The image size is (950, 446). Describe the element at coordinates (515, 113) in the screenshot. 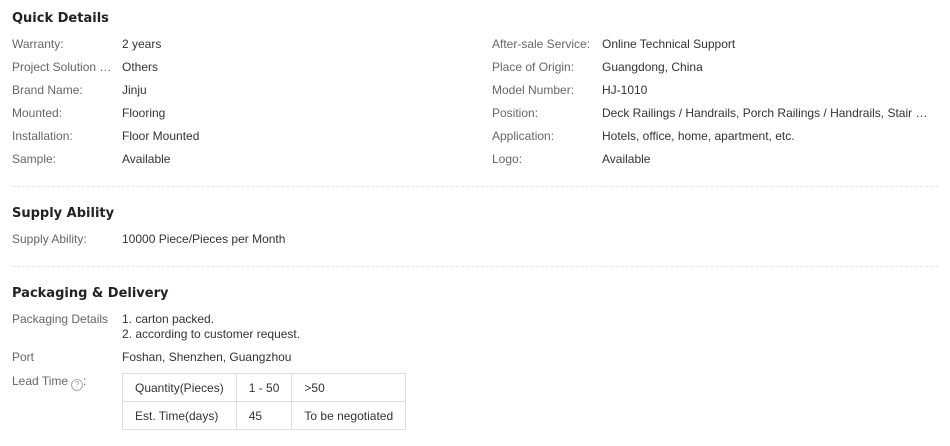

I see `position-label: Position:` at that location.